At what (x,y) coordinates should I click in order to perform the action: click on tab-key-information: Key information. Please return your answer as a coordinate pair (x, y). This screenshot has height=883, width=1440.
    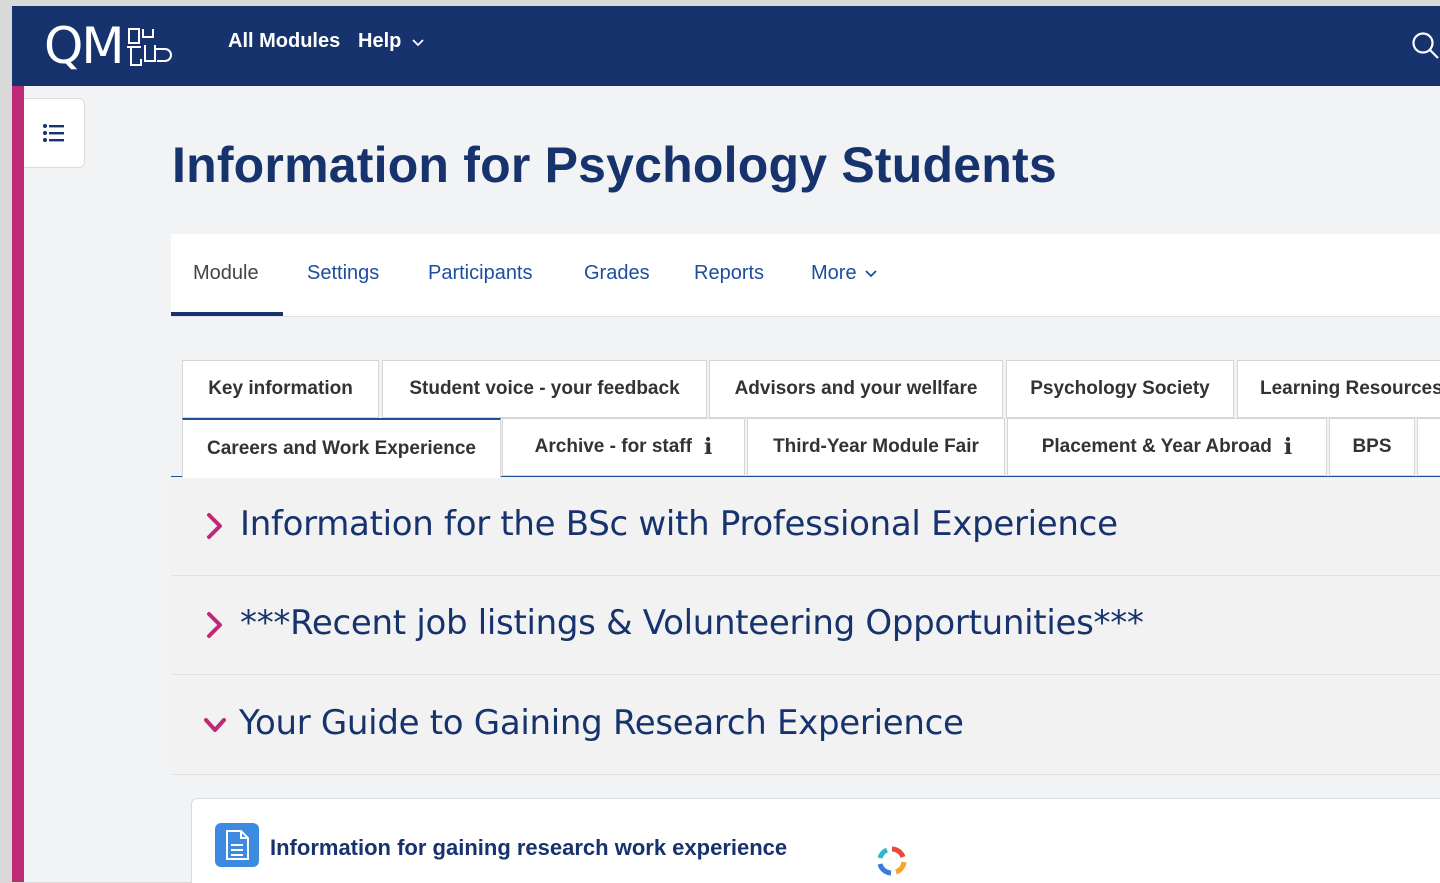
    Looking at the image, I should click on (280, 389).